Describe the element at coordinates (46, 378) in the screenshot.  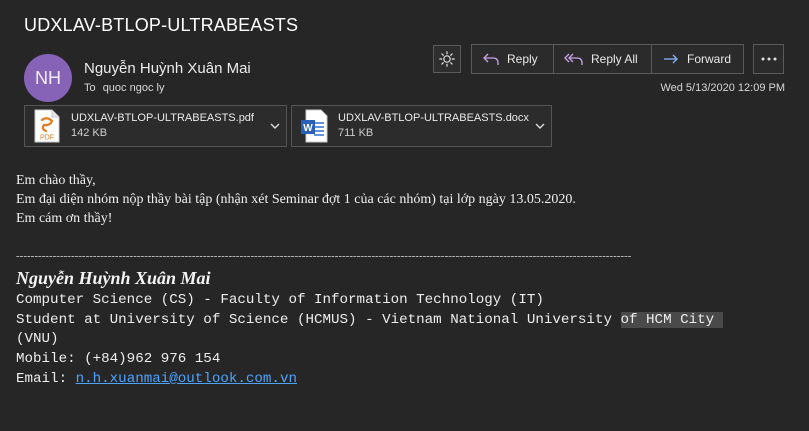
I see `email-label: Email:` at that location.